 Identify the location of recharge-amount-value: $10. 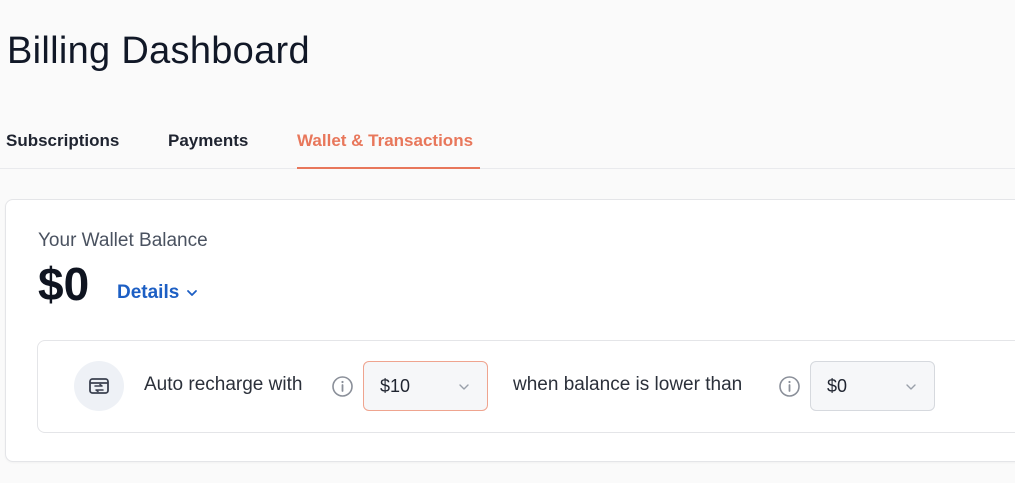
(395, 385).